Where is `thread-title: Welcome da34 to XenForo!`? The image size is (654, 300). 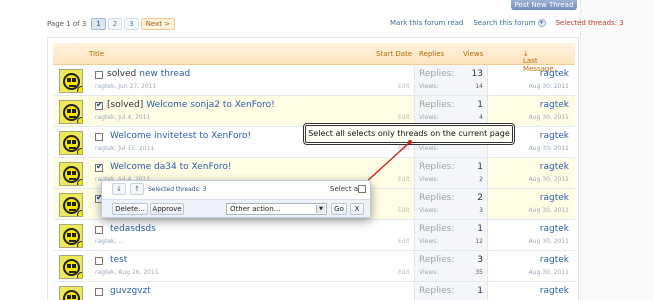 thread-title: Welcome da34 to XenForo! is located at coordinates (171, 167).